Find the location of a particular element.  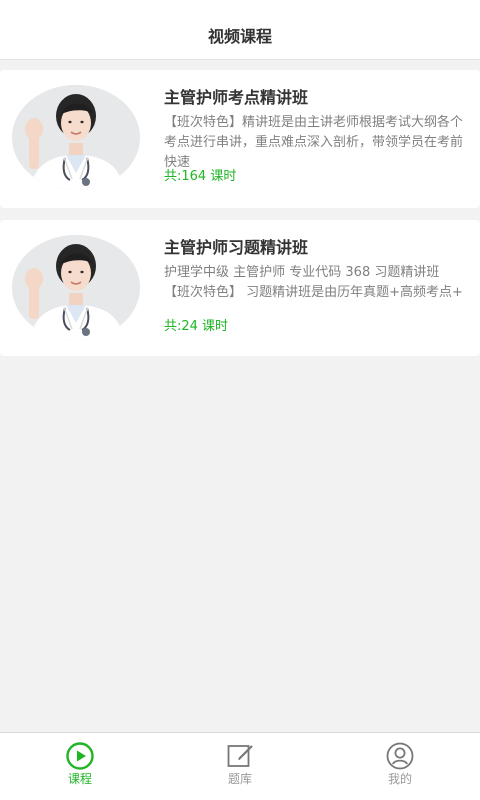

tab-mine: 我的 is located at coordinates (400, 766).